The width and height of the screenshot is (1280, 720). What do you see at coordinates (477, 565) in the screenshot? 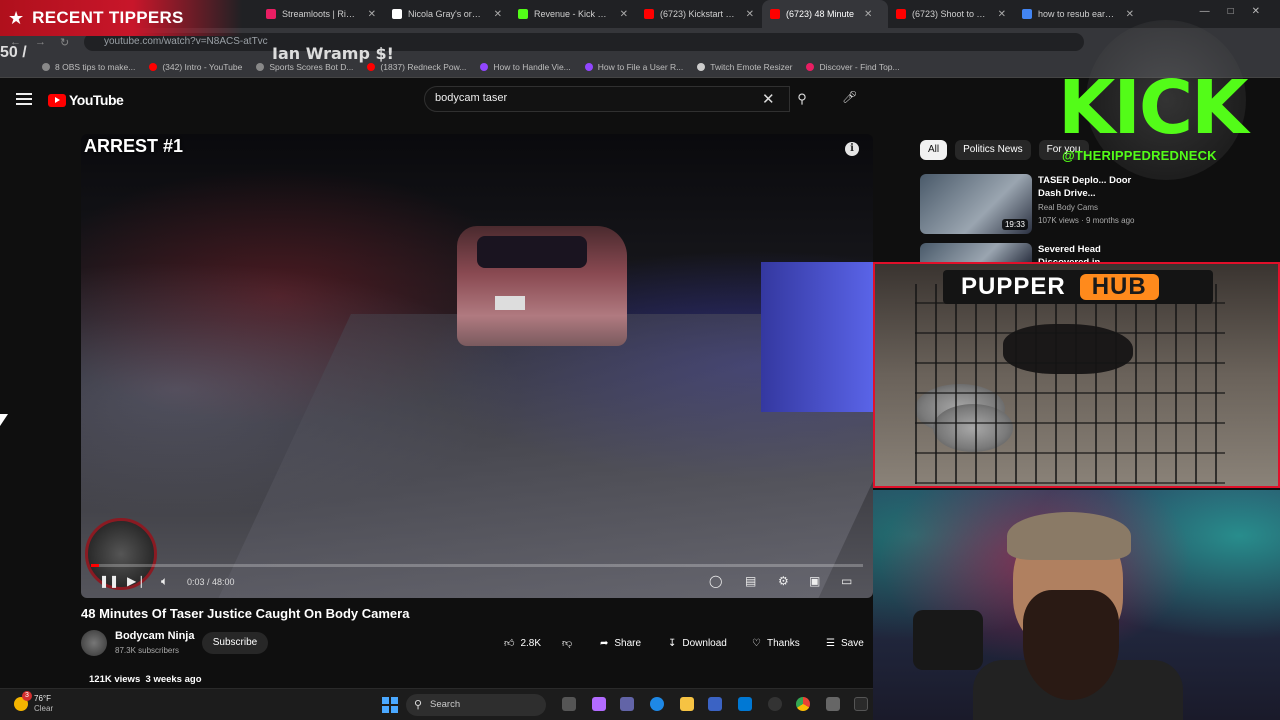
I see `progress-bar` at bounding box center [477, 565].